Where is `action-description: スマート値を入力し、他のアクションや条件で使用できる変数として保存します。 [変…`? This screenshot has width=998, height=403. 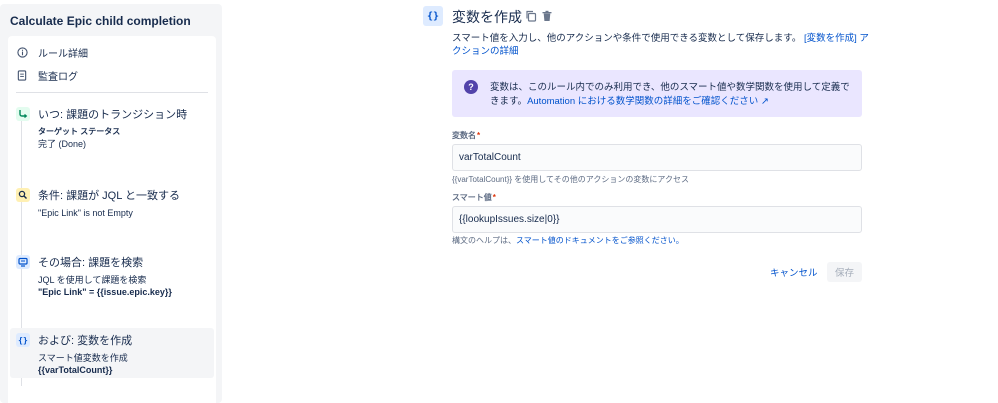
action-description: スマート値を入力し、他のアクションや条件で使用できる変数として保存します。 [変… is located at coordinates (662, 45).